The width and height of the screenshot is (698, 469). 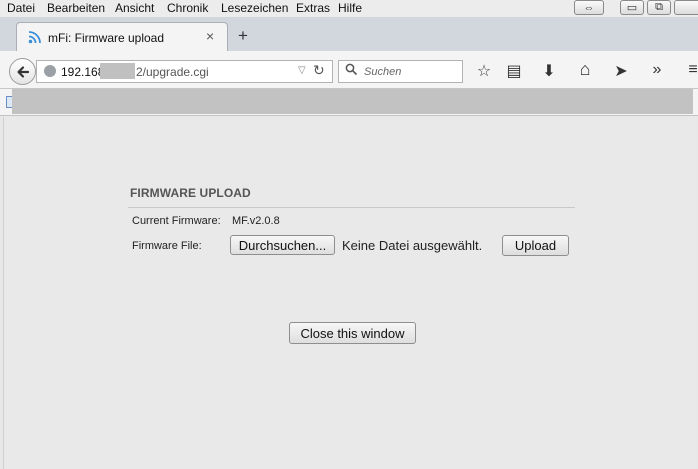 I want to click on url-redaction, so click(x=117, y=71).